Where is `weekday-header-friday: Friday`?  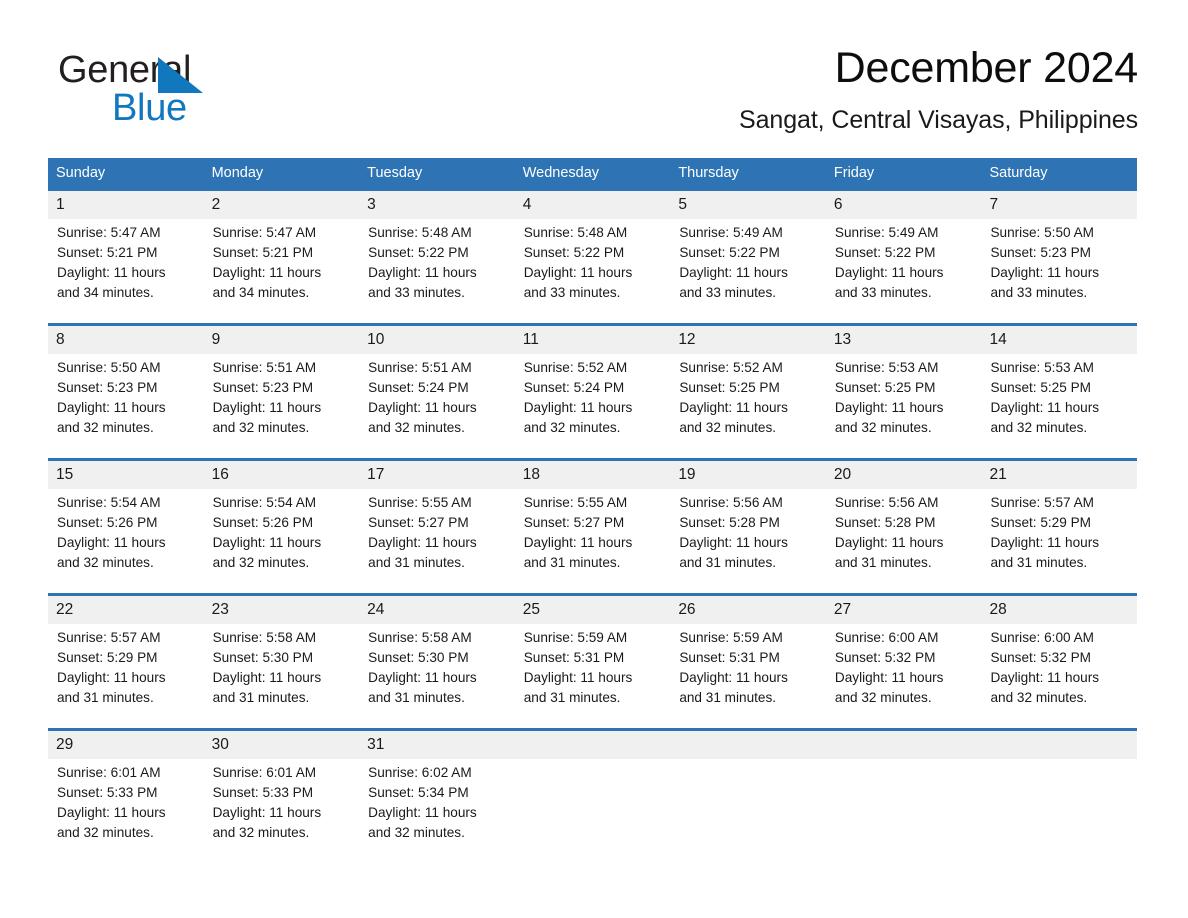 weekday-header-friday: Friday is located at coordinates (854, 173).